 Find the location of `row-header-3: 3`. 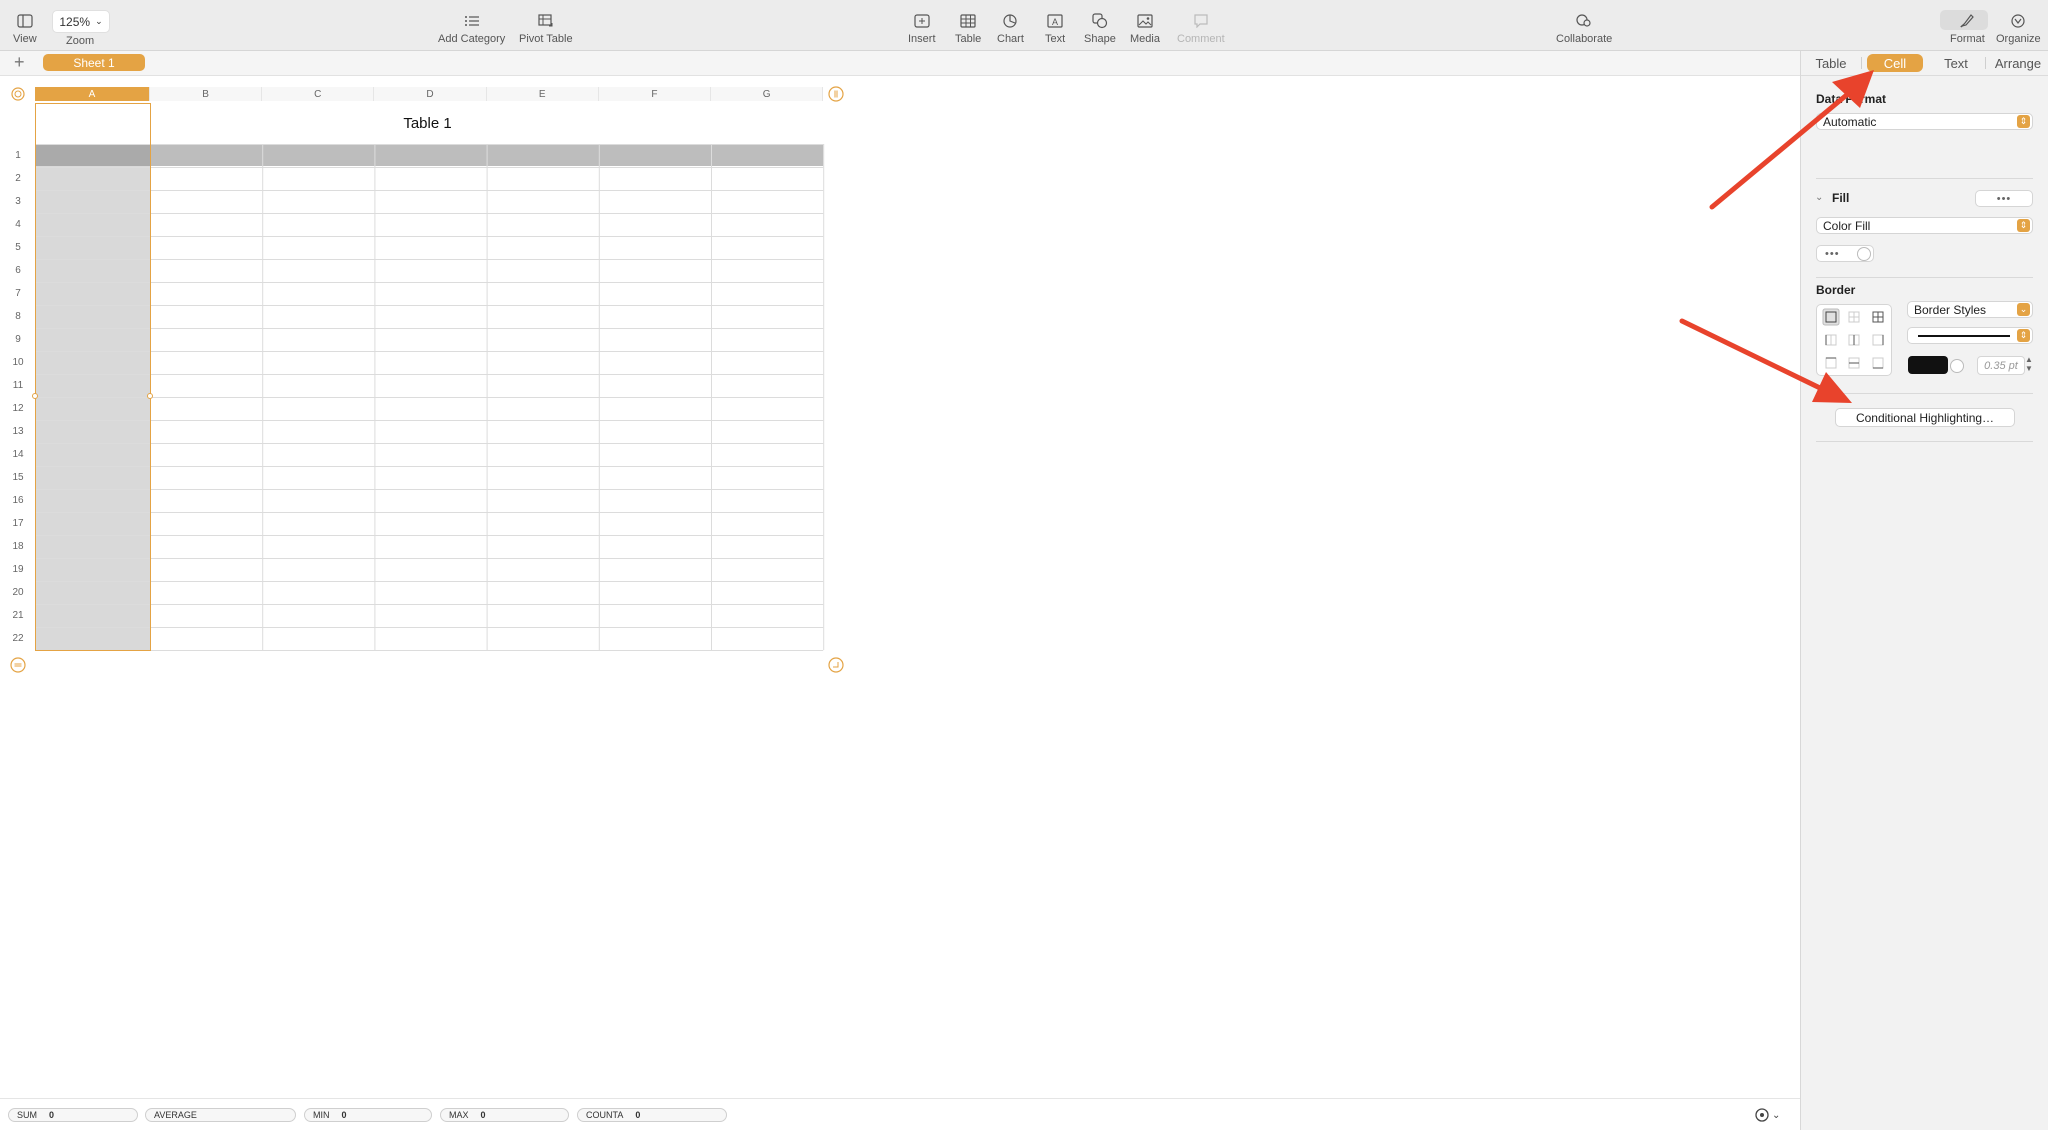

row-header-3: 3 is located at coordinates (18, 201).